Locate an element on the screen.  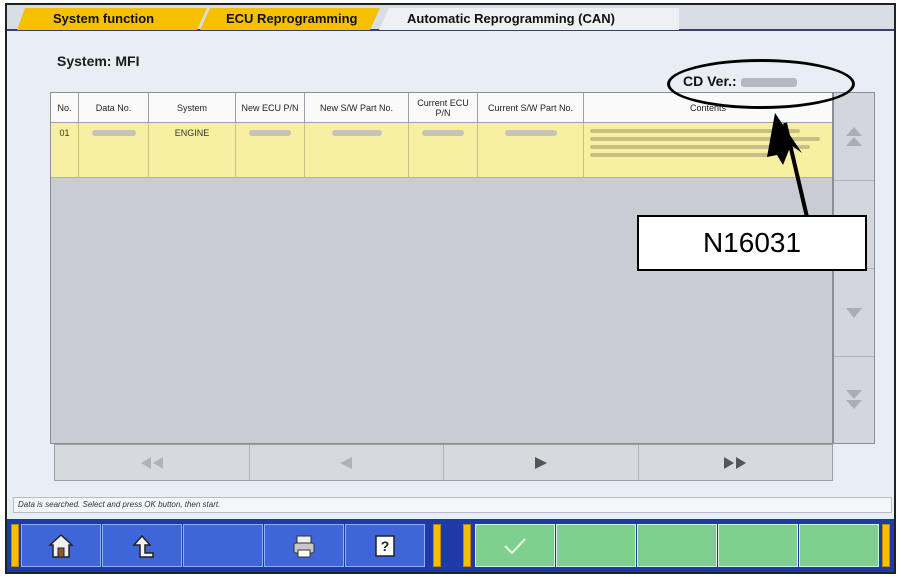
scroll-bottom-button is located at coordinates (854, 400).